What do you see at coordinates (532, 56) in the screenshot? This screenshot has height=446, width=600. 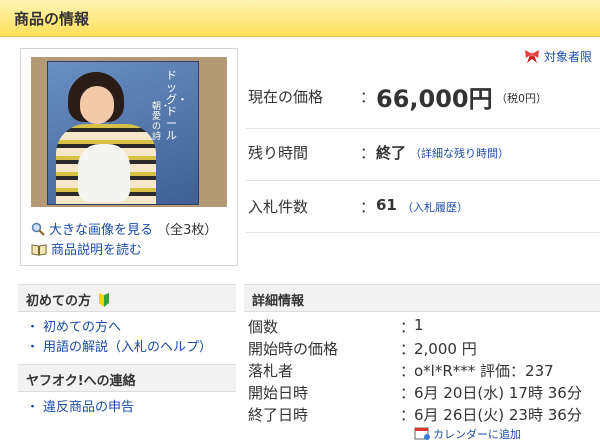 I see `ribbon-icon` at bounding box center [532, 56].